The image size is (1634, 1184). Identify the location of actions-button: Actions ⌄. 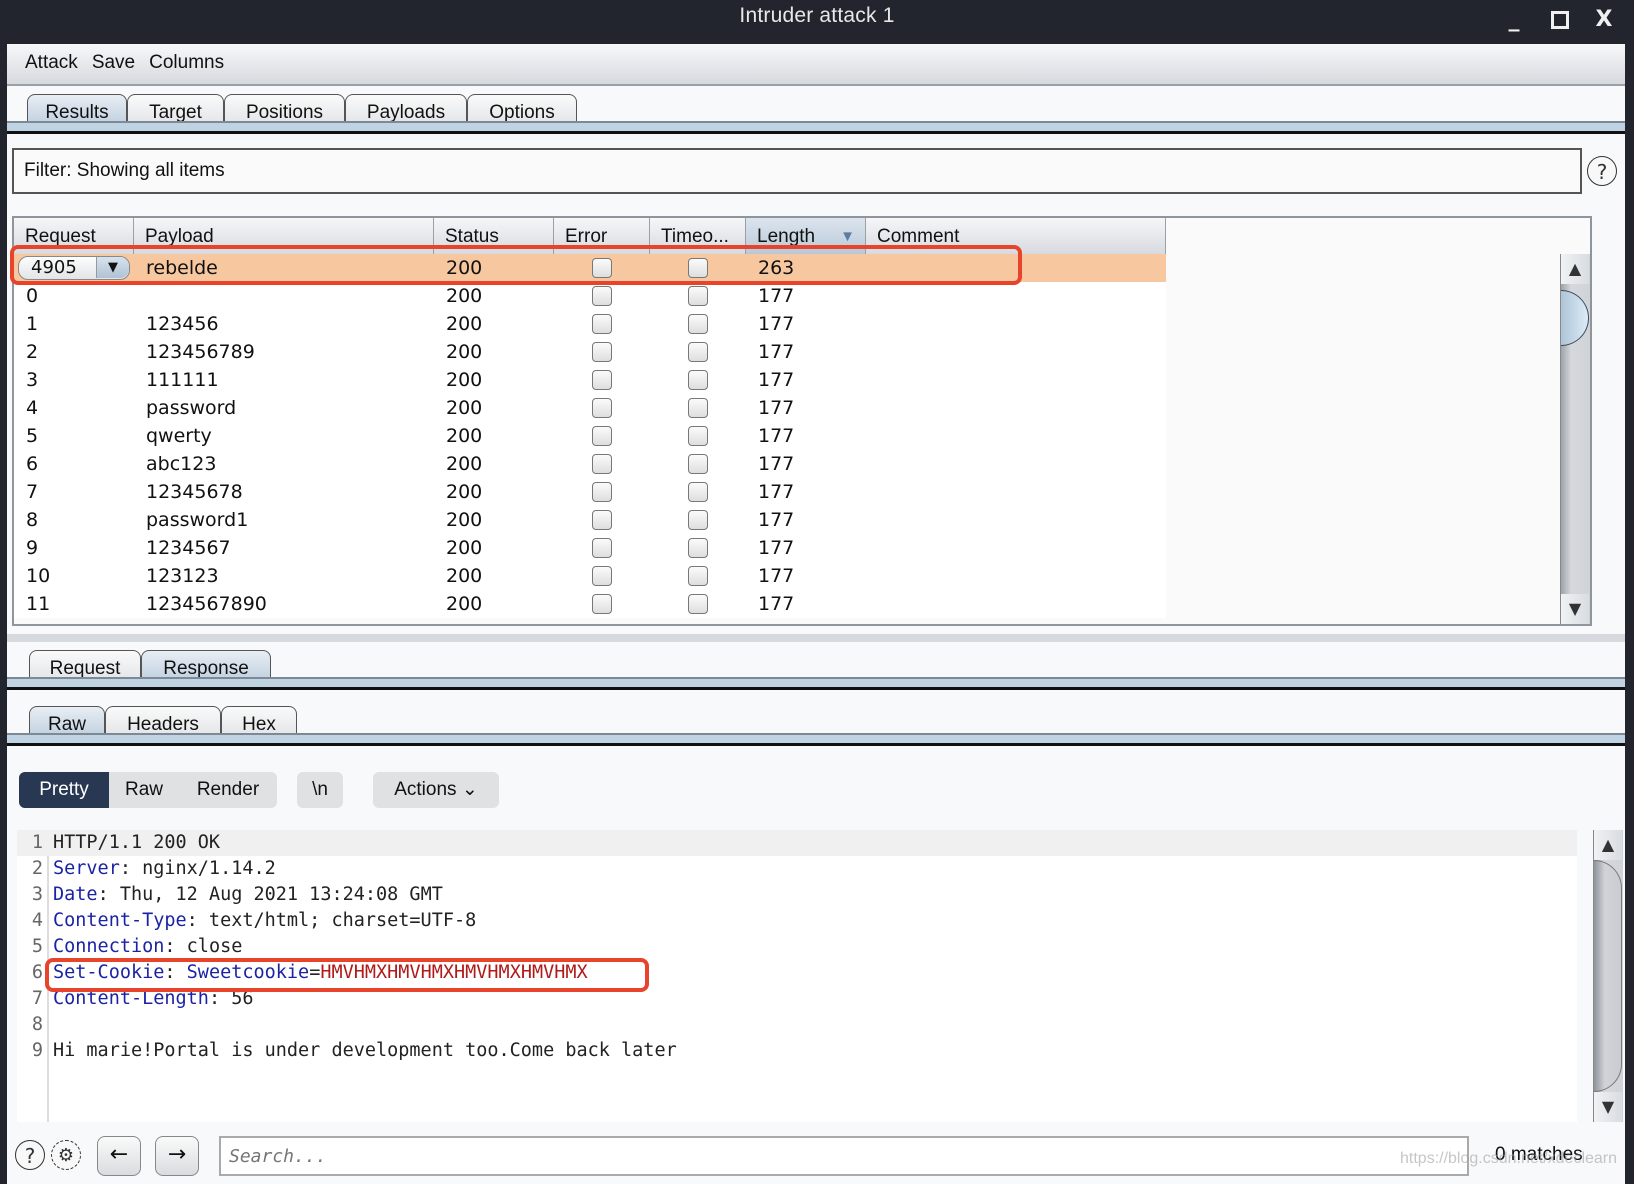
(436, 790).